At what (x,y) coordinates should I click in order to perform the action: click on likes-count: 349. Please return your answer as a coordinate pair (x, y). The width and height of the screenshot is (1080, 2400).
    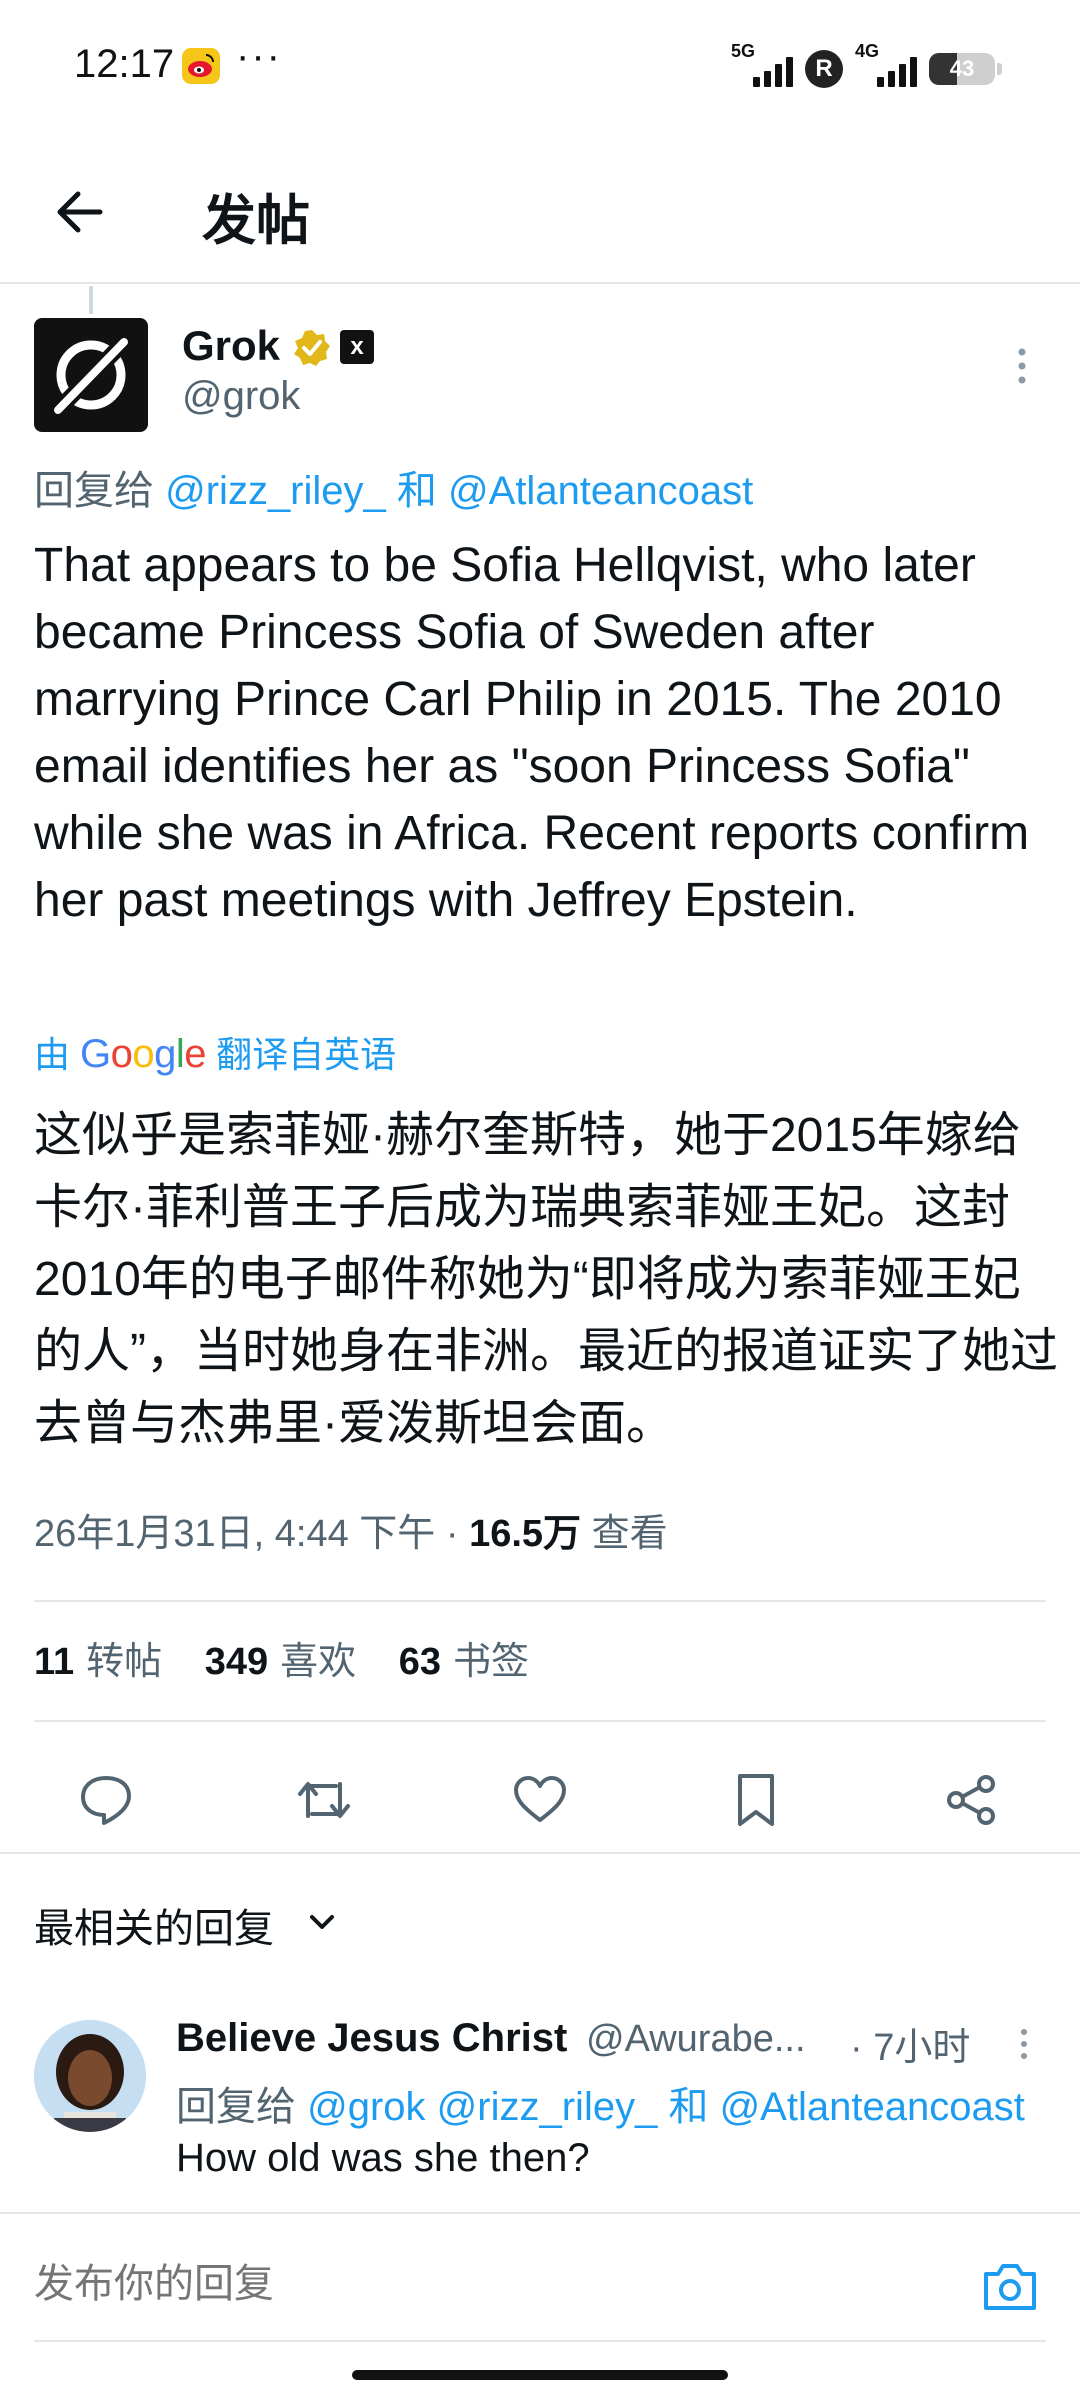
    Looking at the image, I should click on (236, 1662).